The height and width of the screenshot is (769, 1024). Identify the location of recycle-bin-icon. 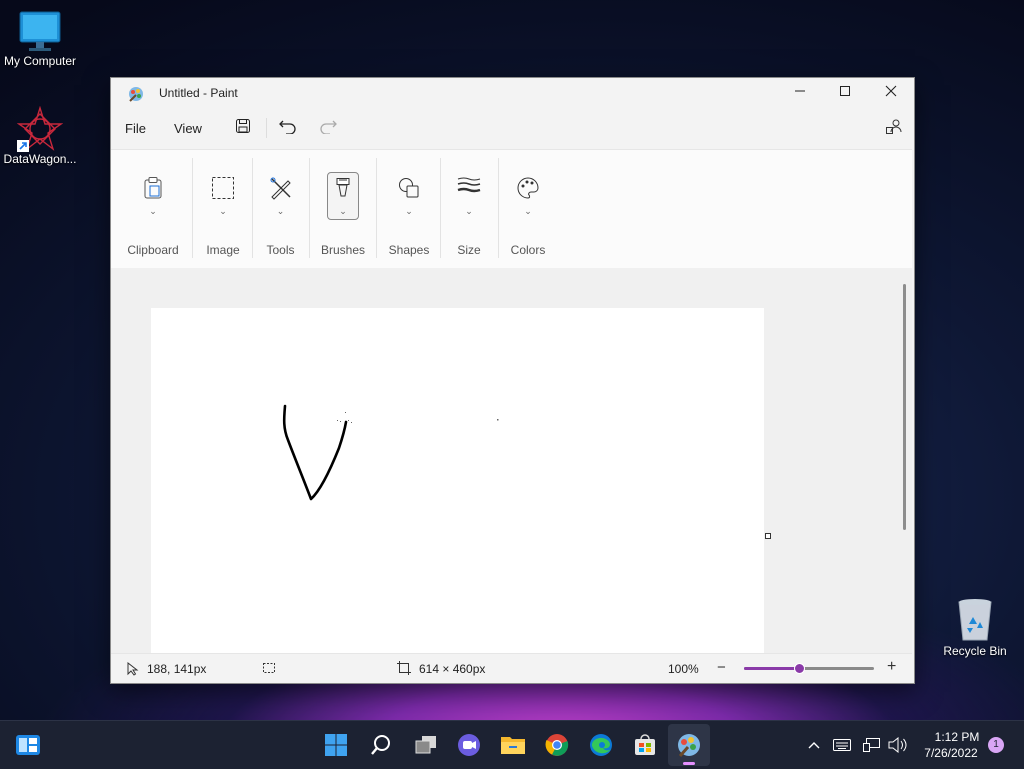
(975, 620).